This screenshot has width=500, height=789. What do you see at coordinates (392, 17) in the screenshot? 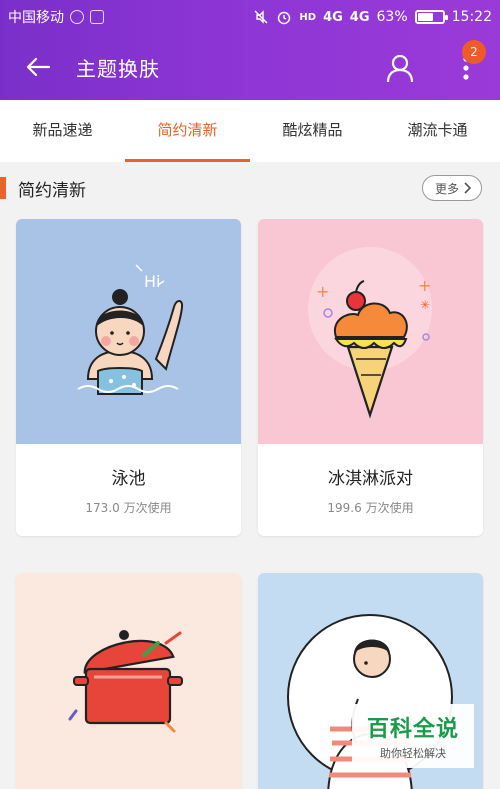
I see `battery-percent: 63%` at bounding box center [392, 17].